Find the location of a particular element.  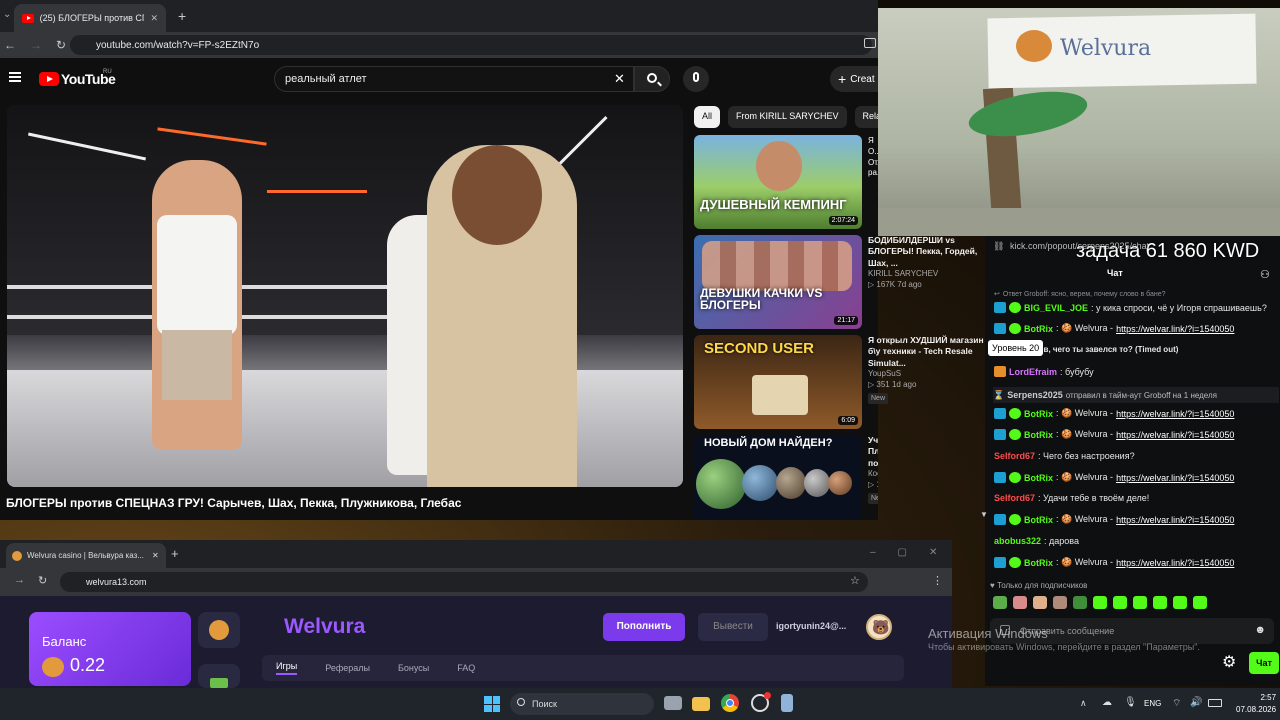

youtube-logo-icon is located at coordinates (49, 79).